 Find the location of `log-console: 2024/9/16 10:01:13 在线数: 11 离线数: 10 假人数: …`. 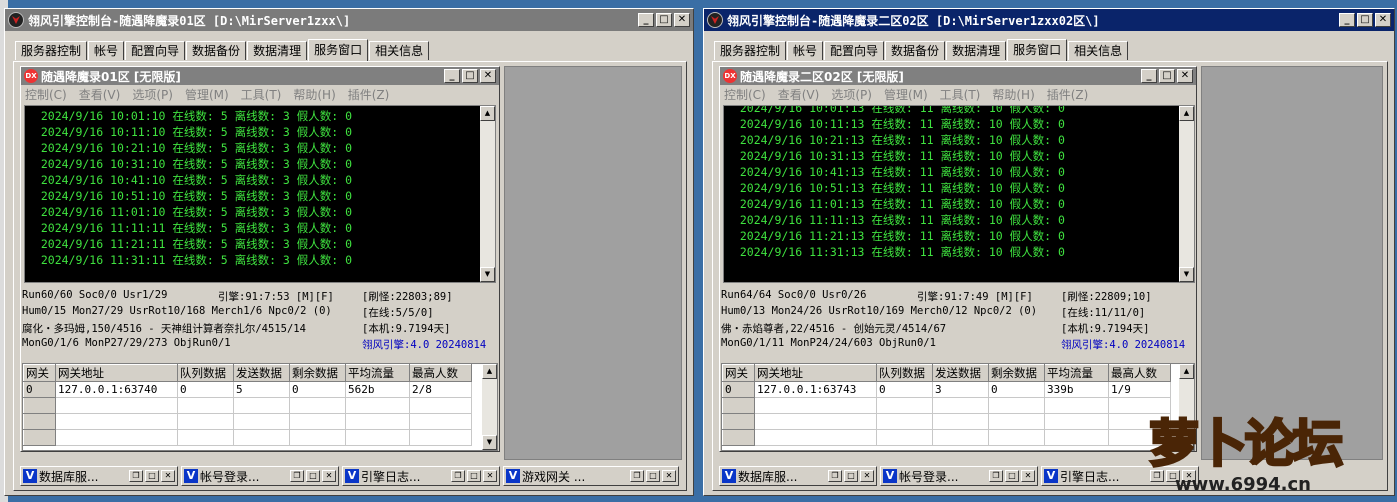

log-console: 2024/9/16 10:01:13 在线数: 11 离线数: 10 假人数: … is located at coordinates (959, 194).